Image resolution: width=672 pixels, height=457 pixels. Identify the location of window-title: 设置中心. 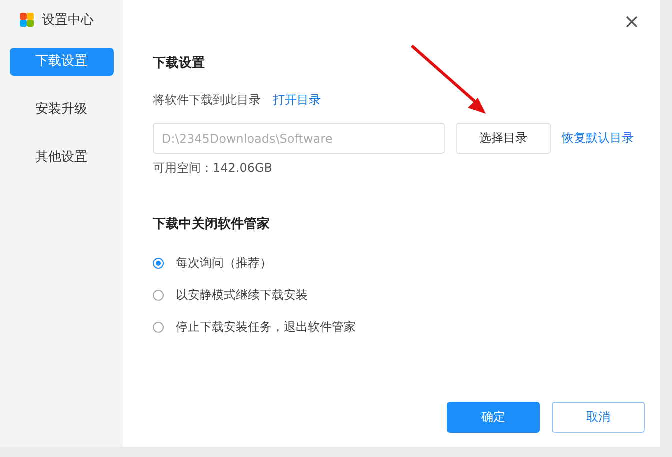
(68, 20).